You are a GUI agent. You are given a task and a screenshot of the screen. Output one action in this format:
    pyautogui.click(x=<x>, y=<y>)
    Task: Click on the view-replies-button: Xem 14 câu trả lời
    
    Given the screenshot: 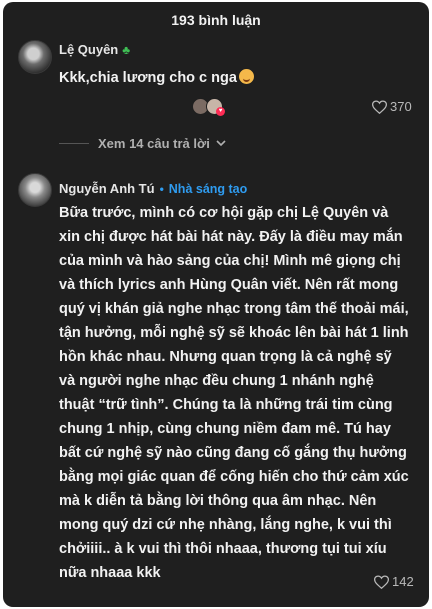 What is the action you would take?
    pyautogui.click(x=142, y=143)
    